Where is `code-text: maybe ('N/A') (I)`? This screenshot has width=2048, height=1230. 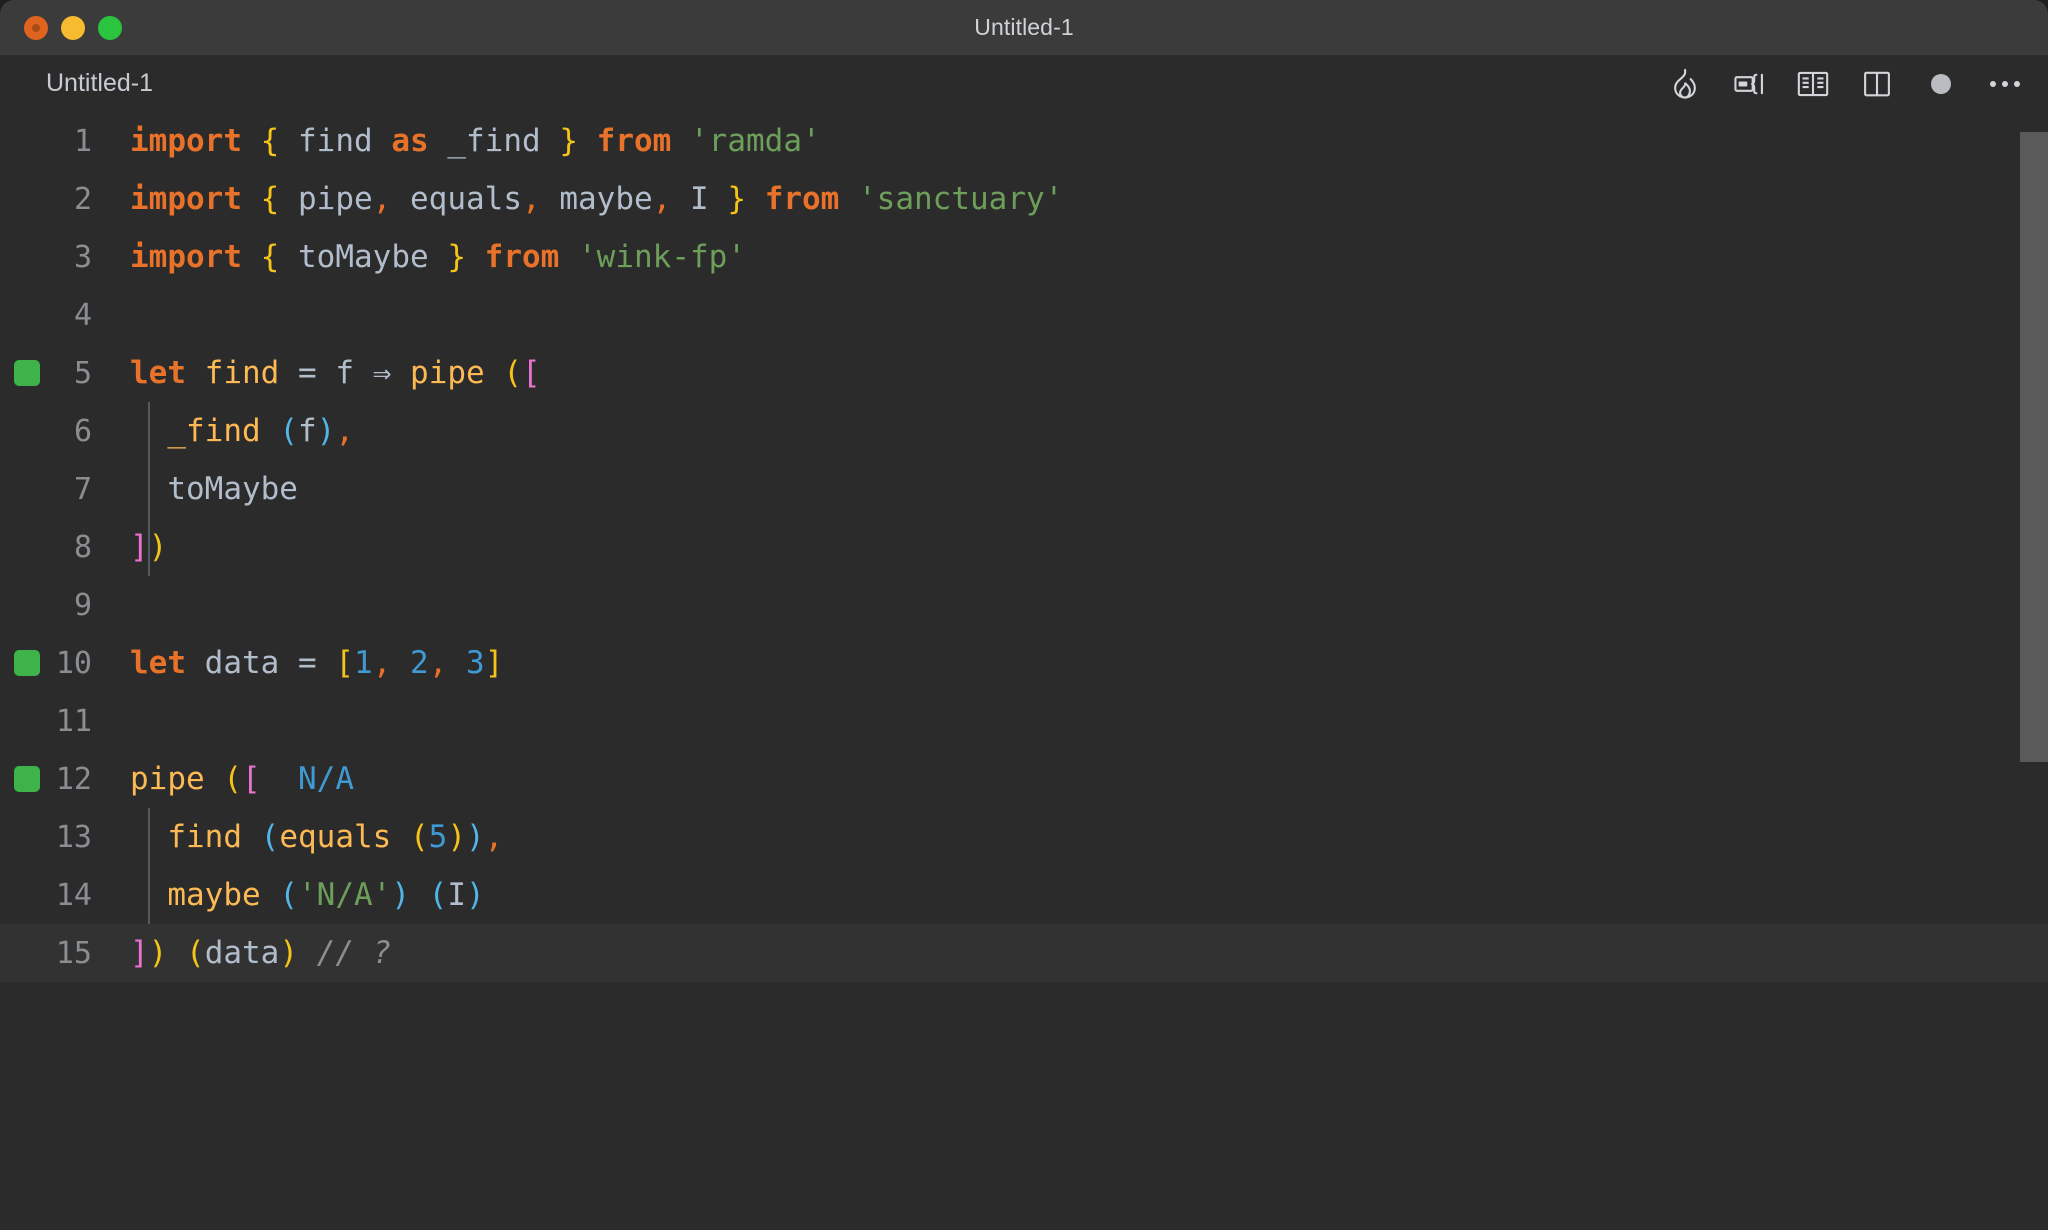 code-text: maybe ('N/A') (I) is located at coordinates (1088, 895).